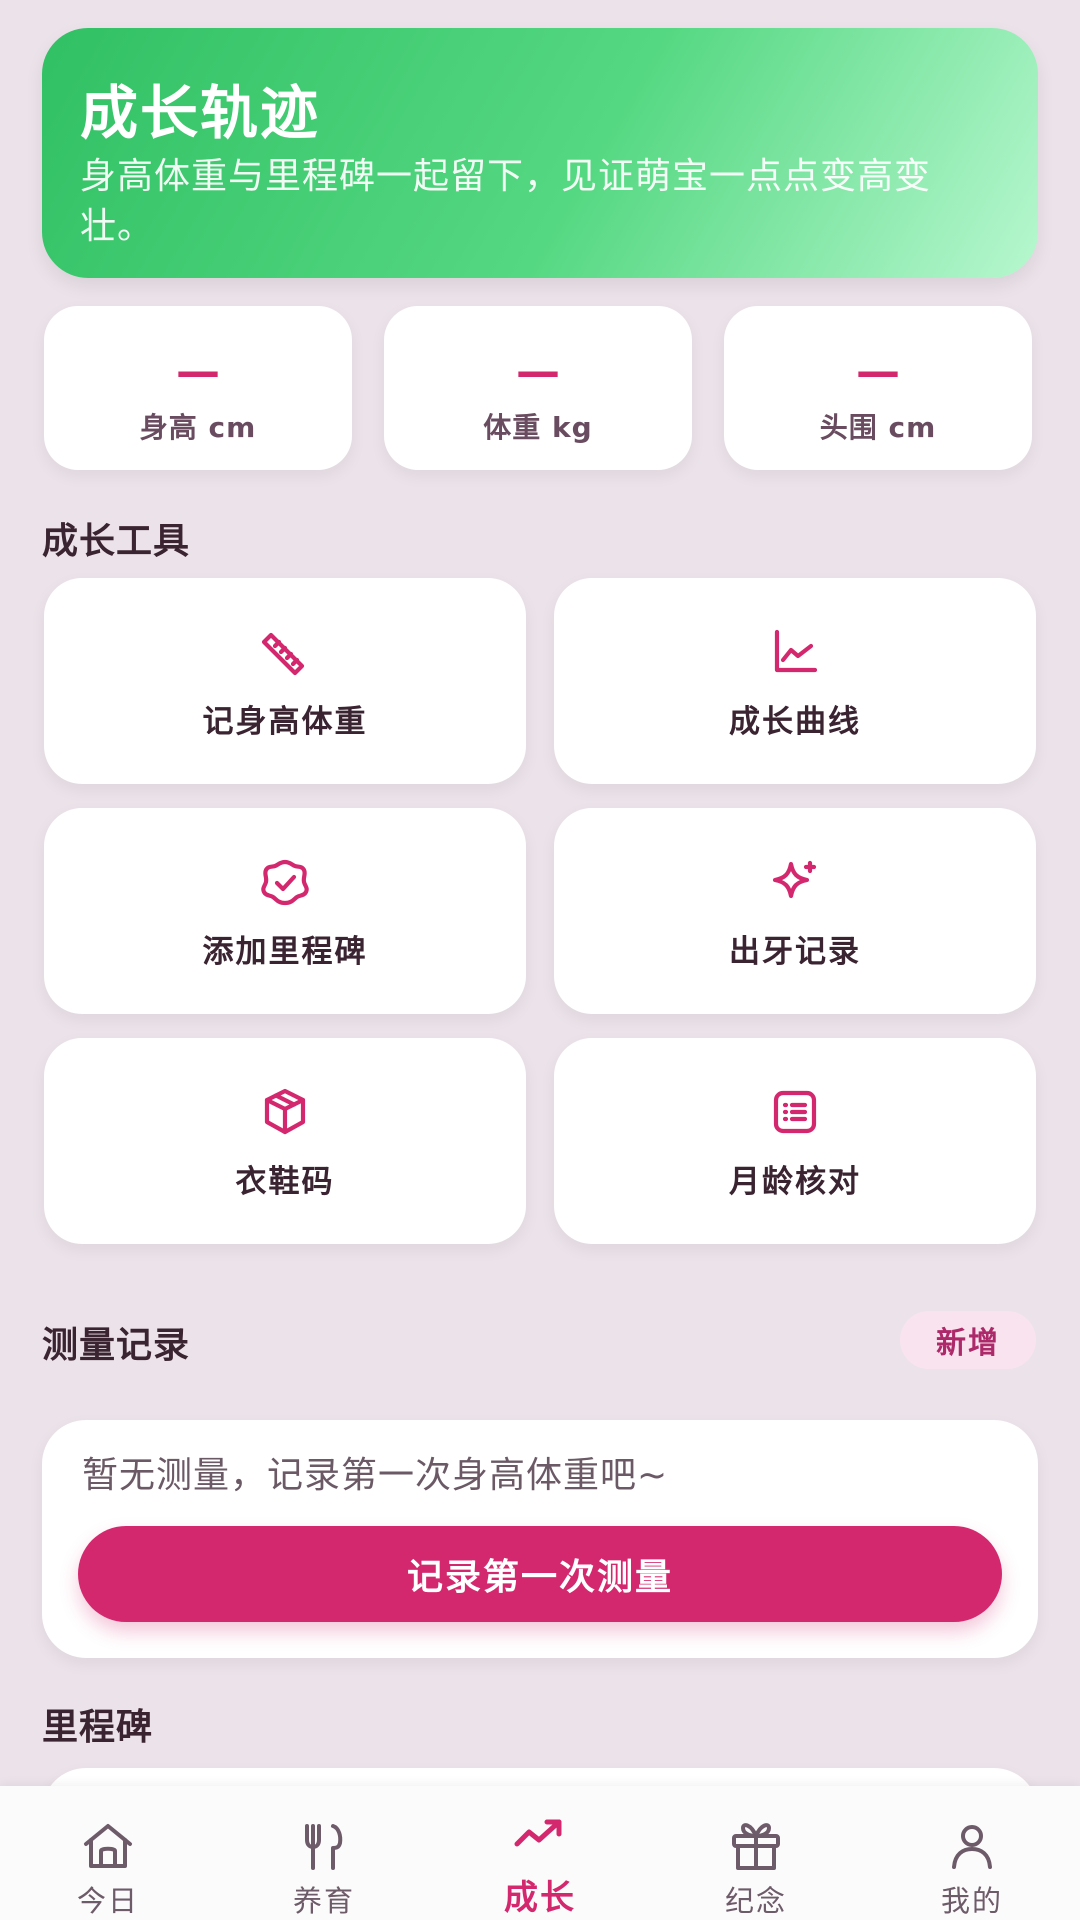 The width and height of the screenshot is (1080, 1920). What do you see at coordinates (285, 882) in the screenshot?
I see `badge-check-icon` at bounding box center [285, 882].